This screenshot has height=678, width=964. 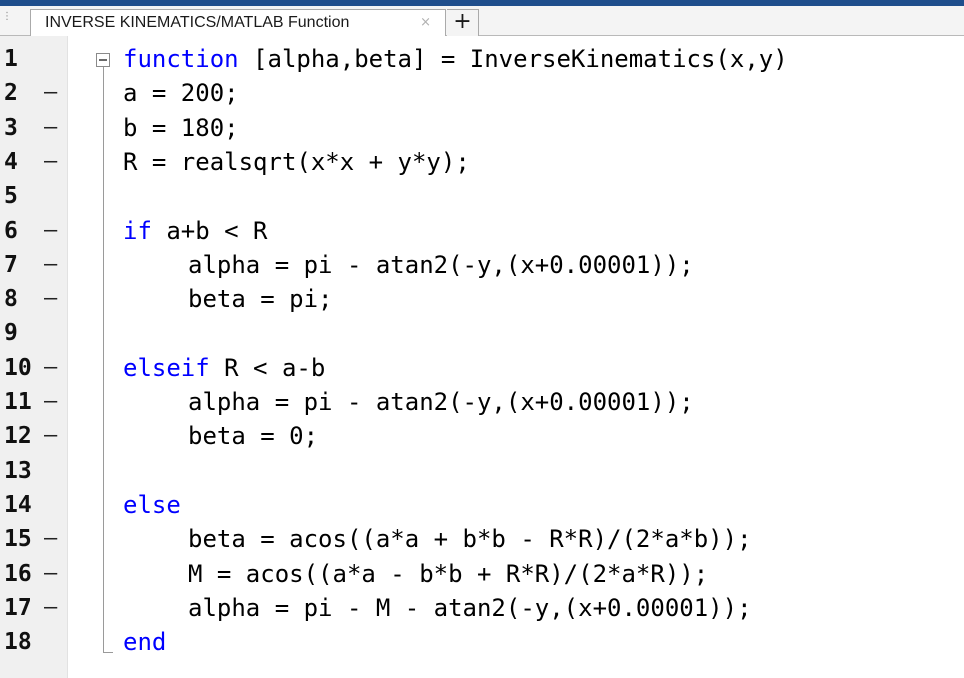 What do you see at coordinates (11, 127) in the screenshot?
I see `line-number: 3` at bounding box center [11, 127].